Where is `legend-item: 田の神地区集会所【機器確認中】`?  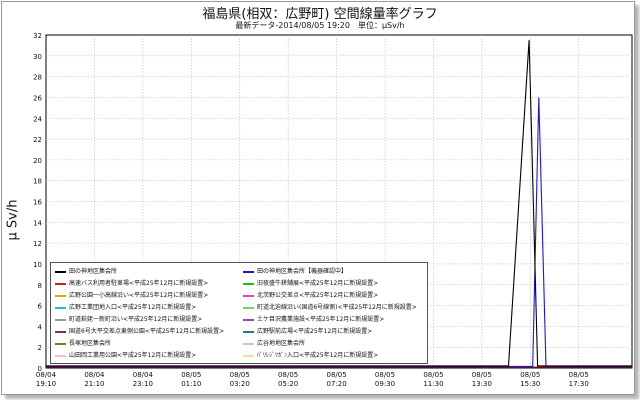
legend-item: 田の神地区集会所【機器確認中】 is located at coordinates (295, 271).